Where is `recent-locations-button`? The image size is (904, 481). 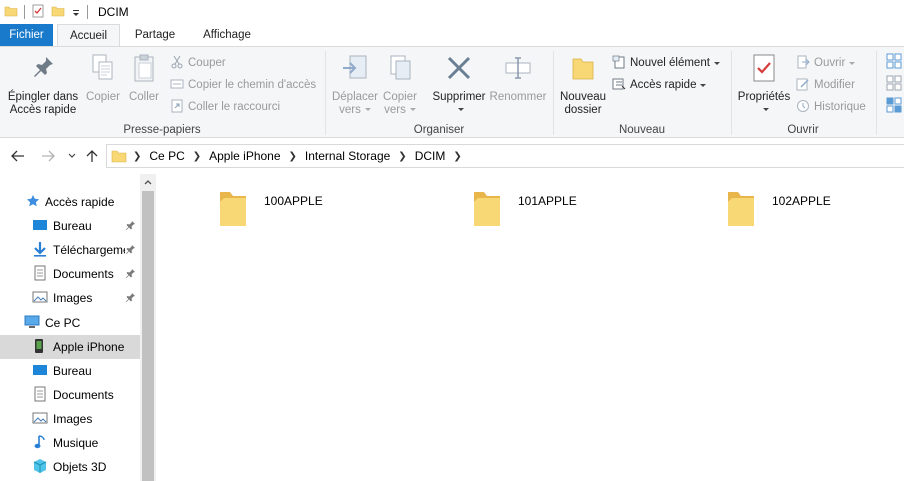 recent-locations-button is located at coordinates (72, 156).